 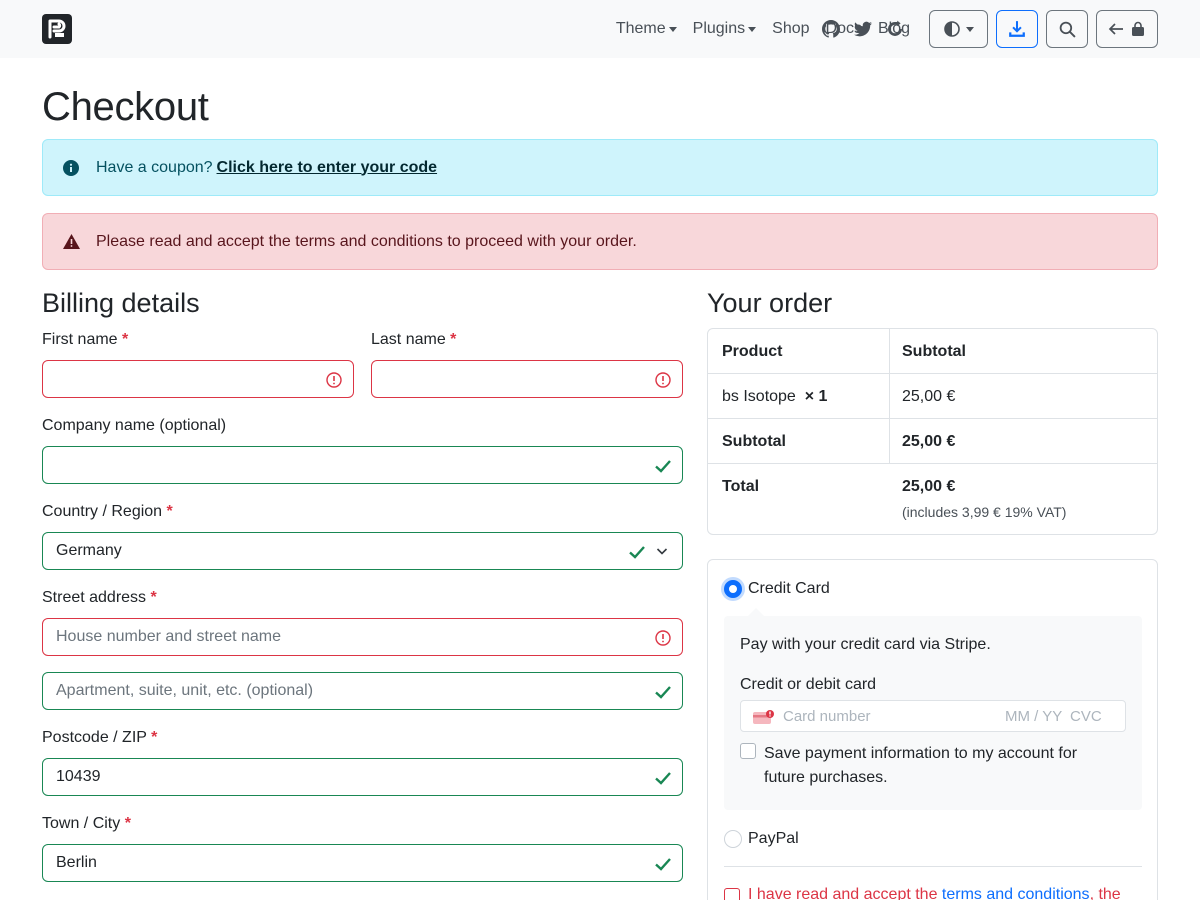 I want to click on total-row: Total 25,00 €, so click(x=932, y=486).